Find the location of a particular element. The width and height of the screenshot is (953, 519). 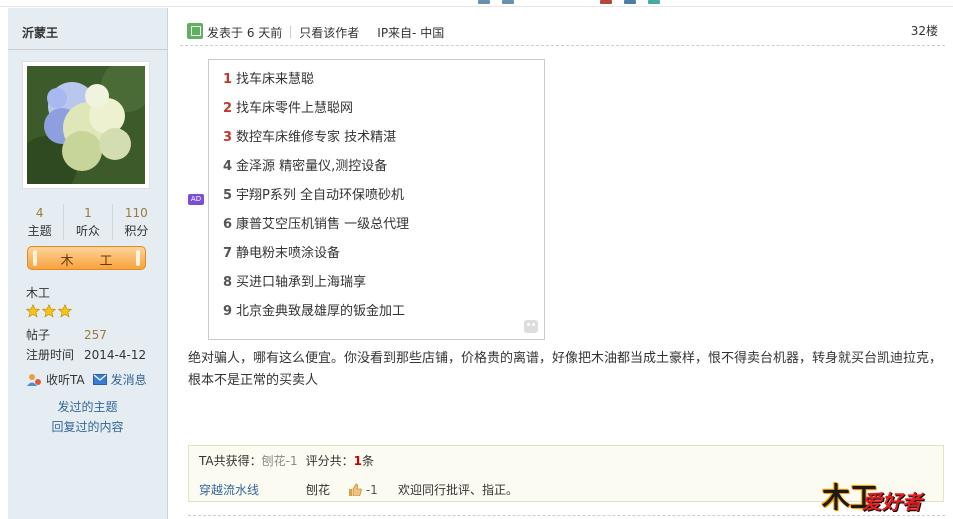

rank-badge: 木工 is located at coordinates (86, 258).